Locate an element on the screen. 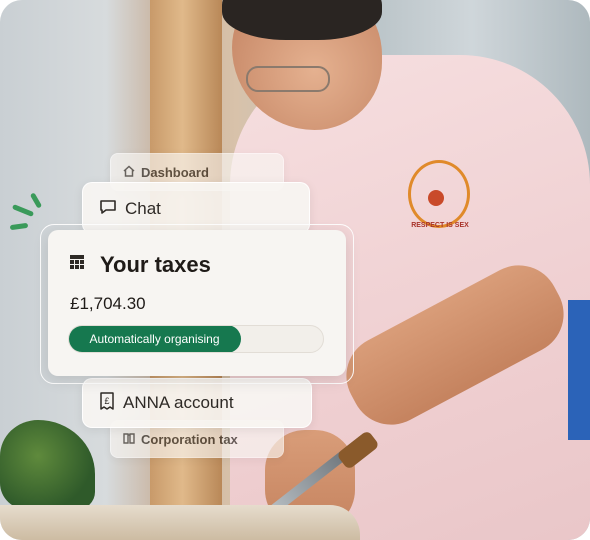  menu-item-anna-account: £ ANNA account is located at coordinates (197, 403).